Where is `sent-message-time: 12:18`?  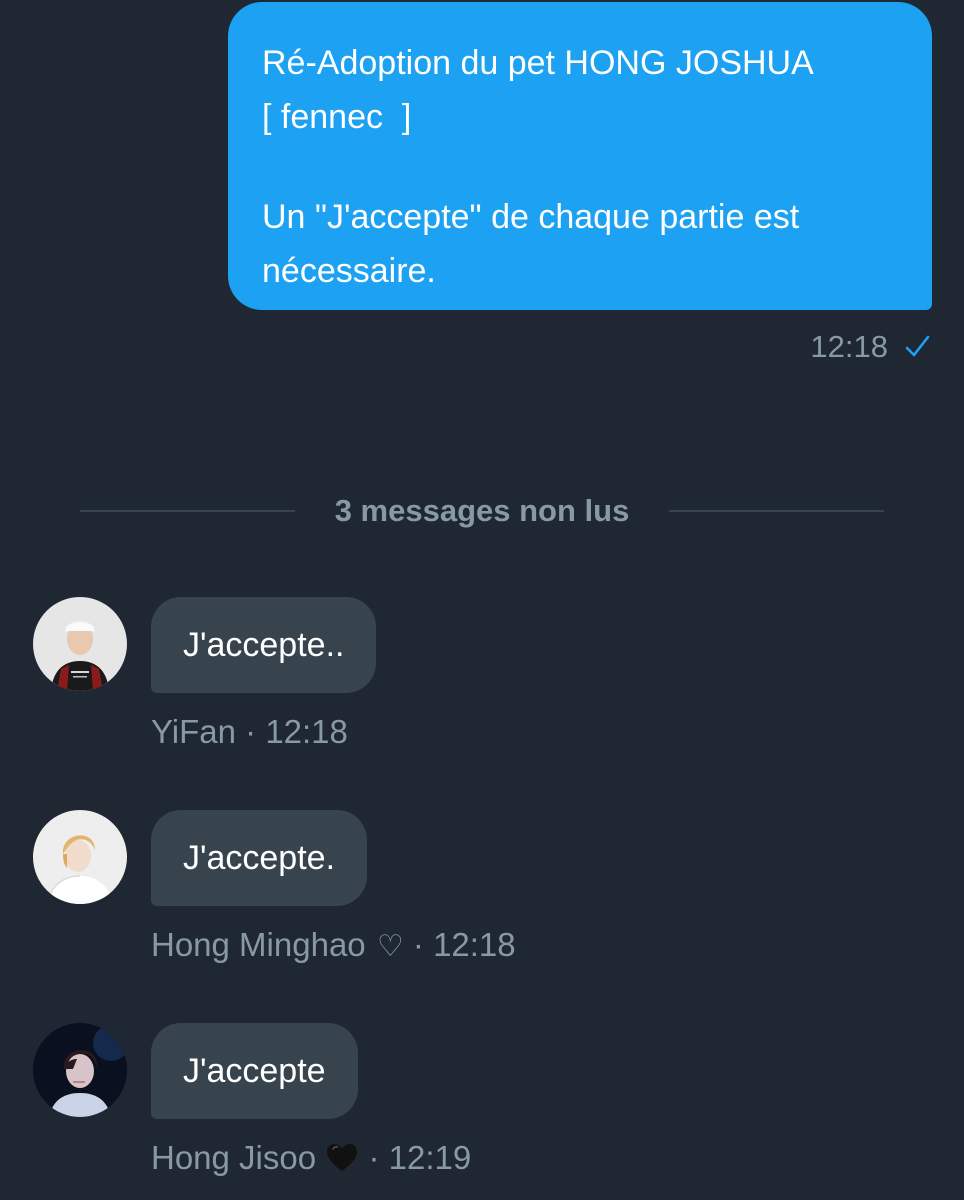 sent-message-time: 12:18 is located at coordinates (849, 346).